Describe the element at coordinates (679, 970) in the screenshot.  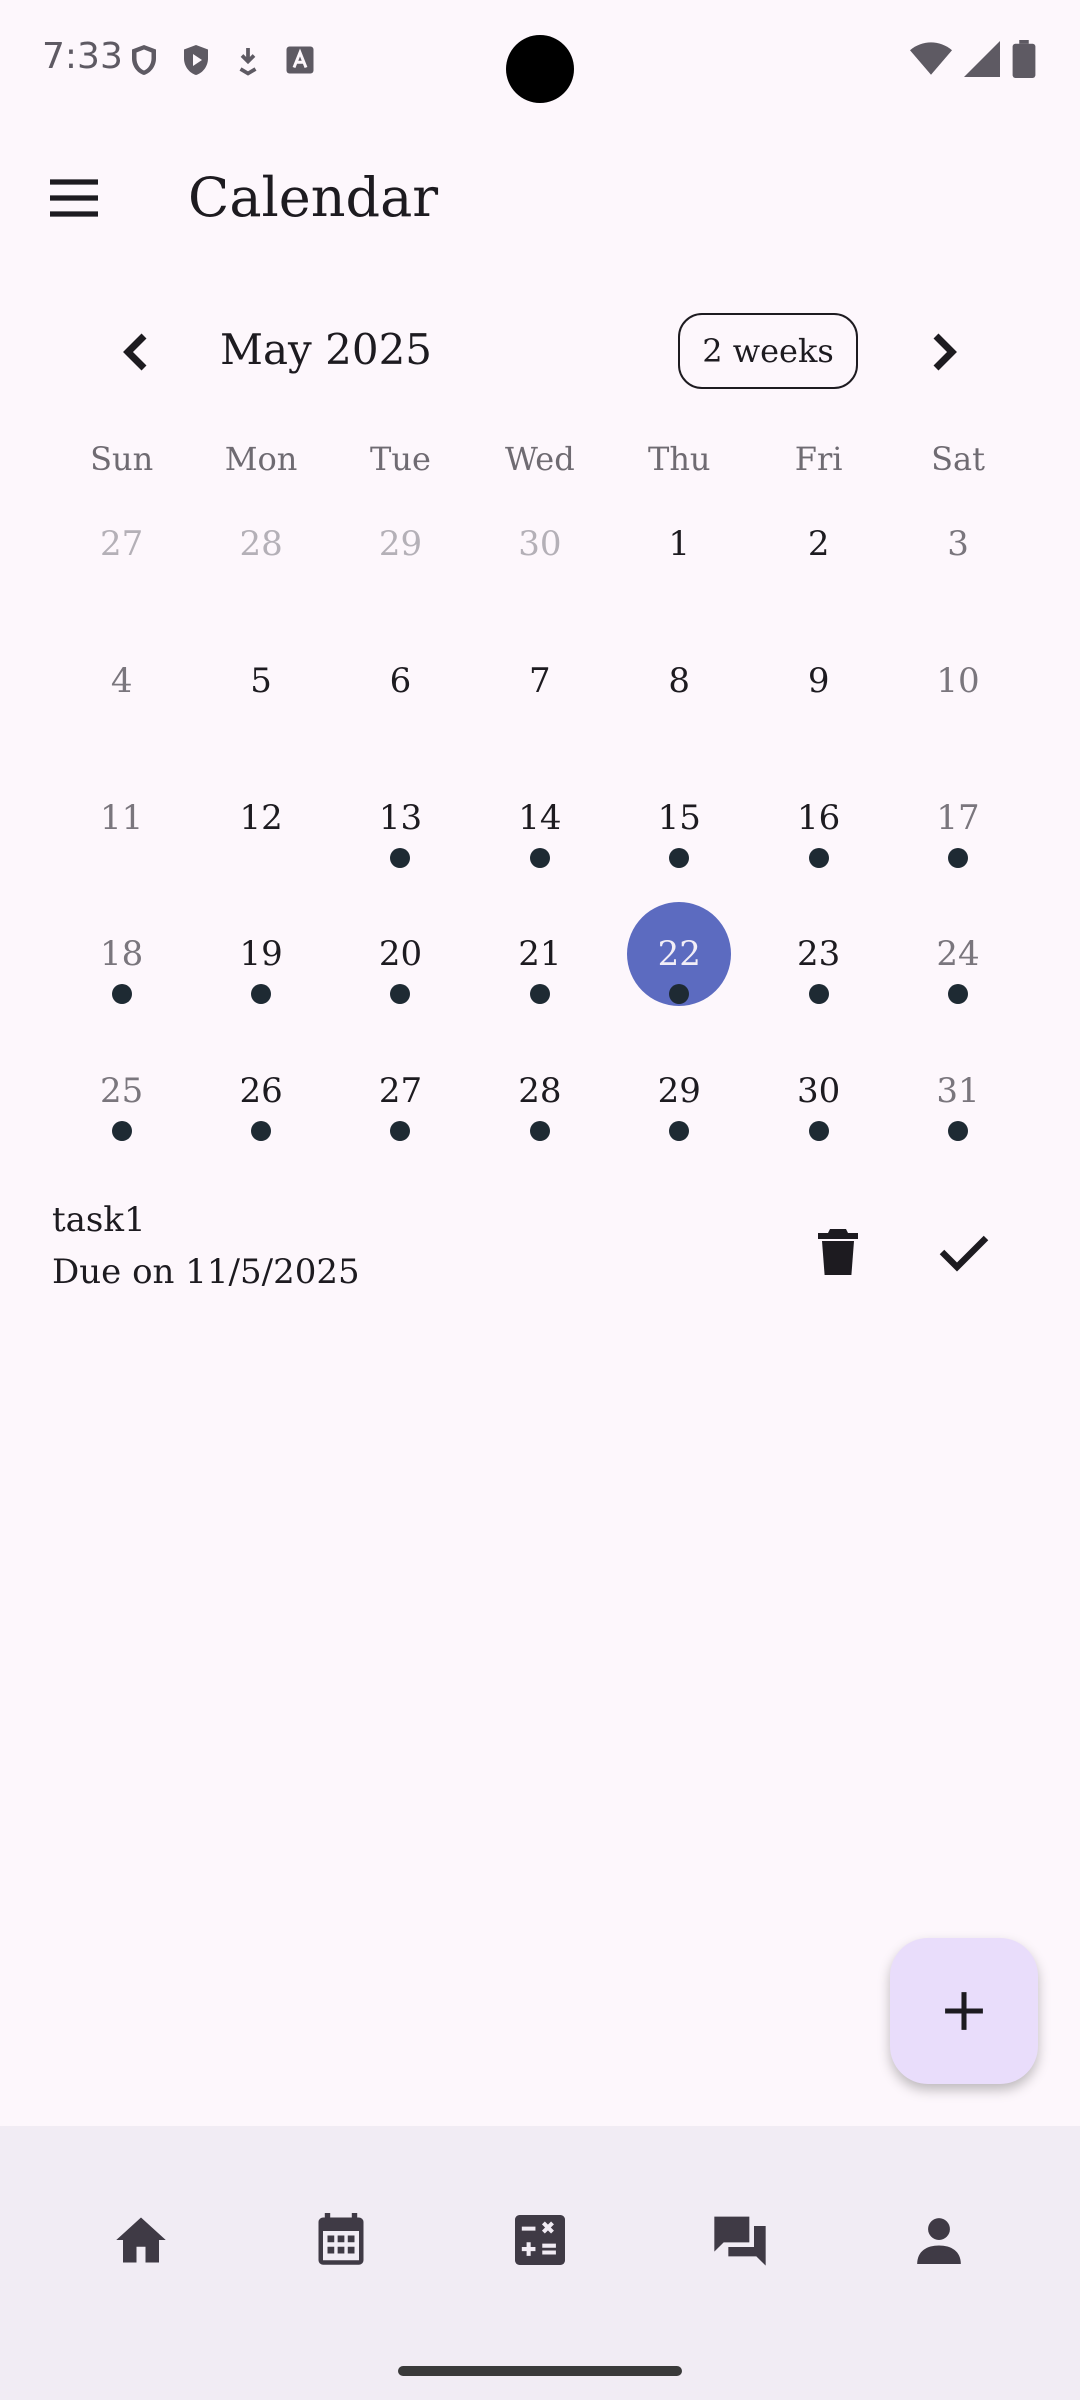
I see `day-cell: 22` at that location.